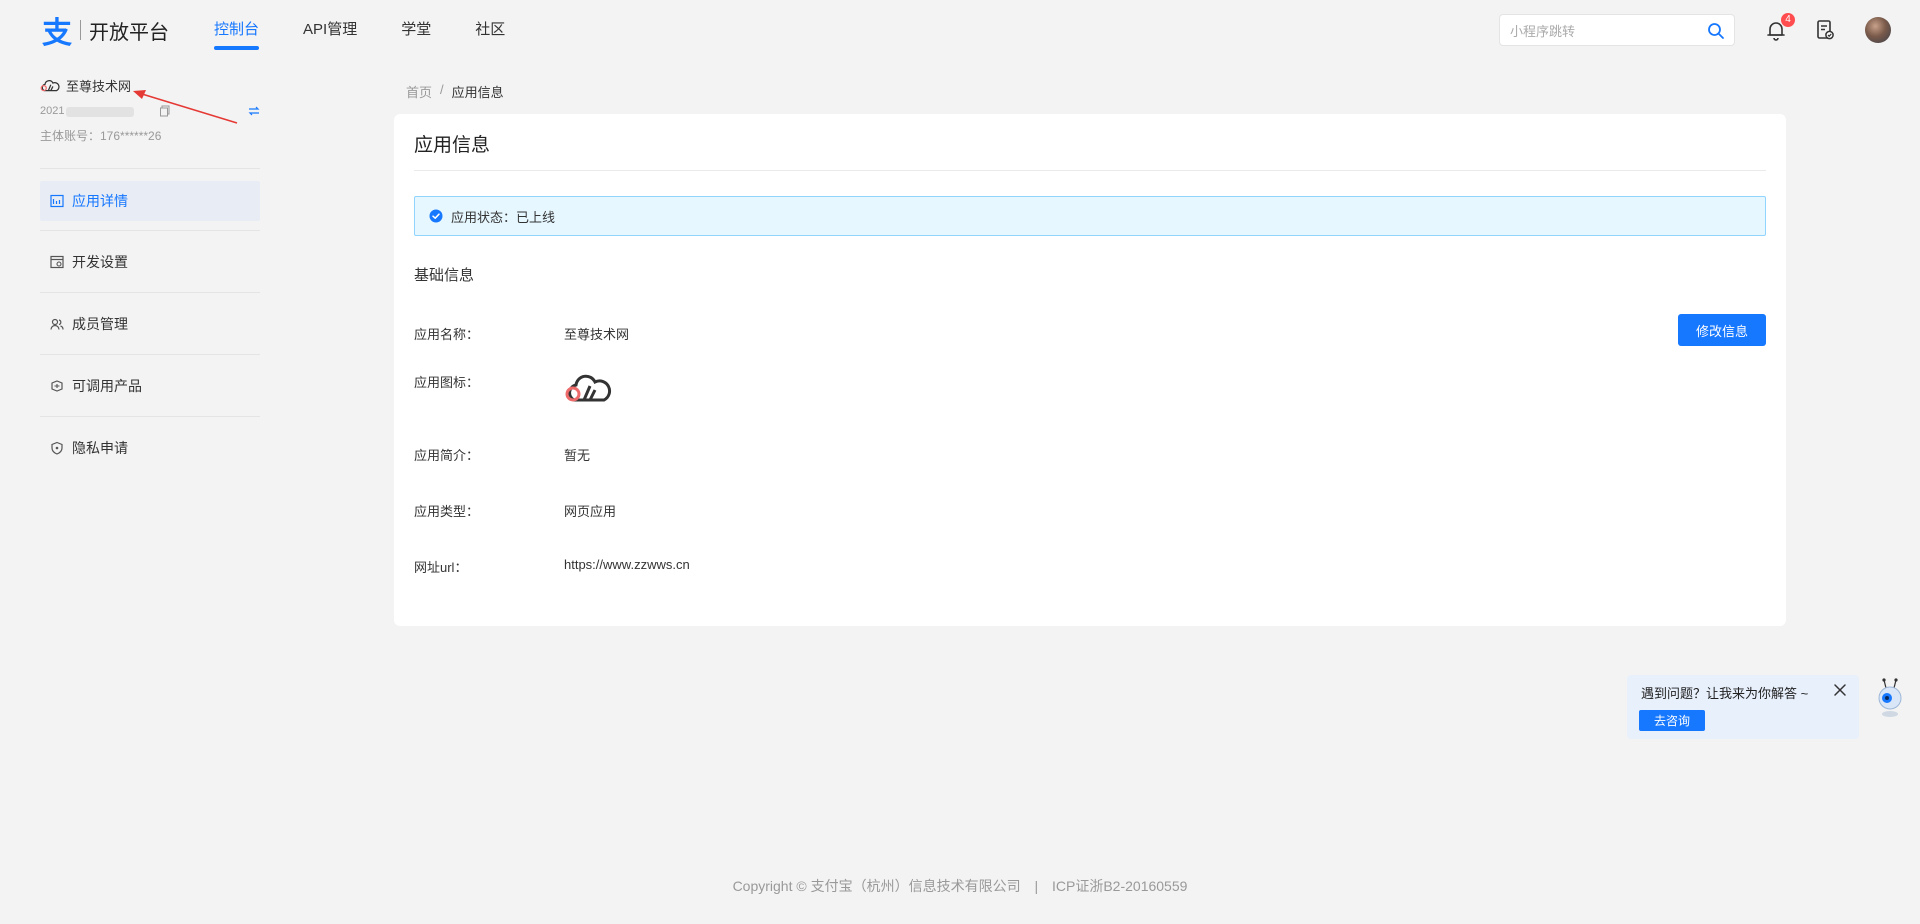 This screenshot has width=1920, height=924. I want to click on app-name-label: 应用名称：, so click(447, 334).